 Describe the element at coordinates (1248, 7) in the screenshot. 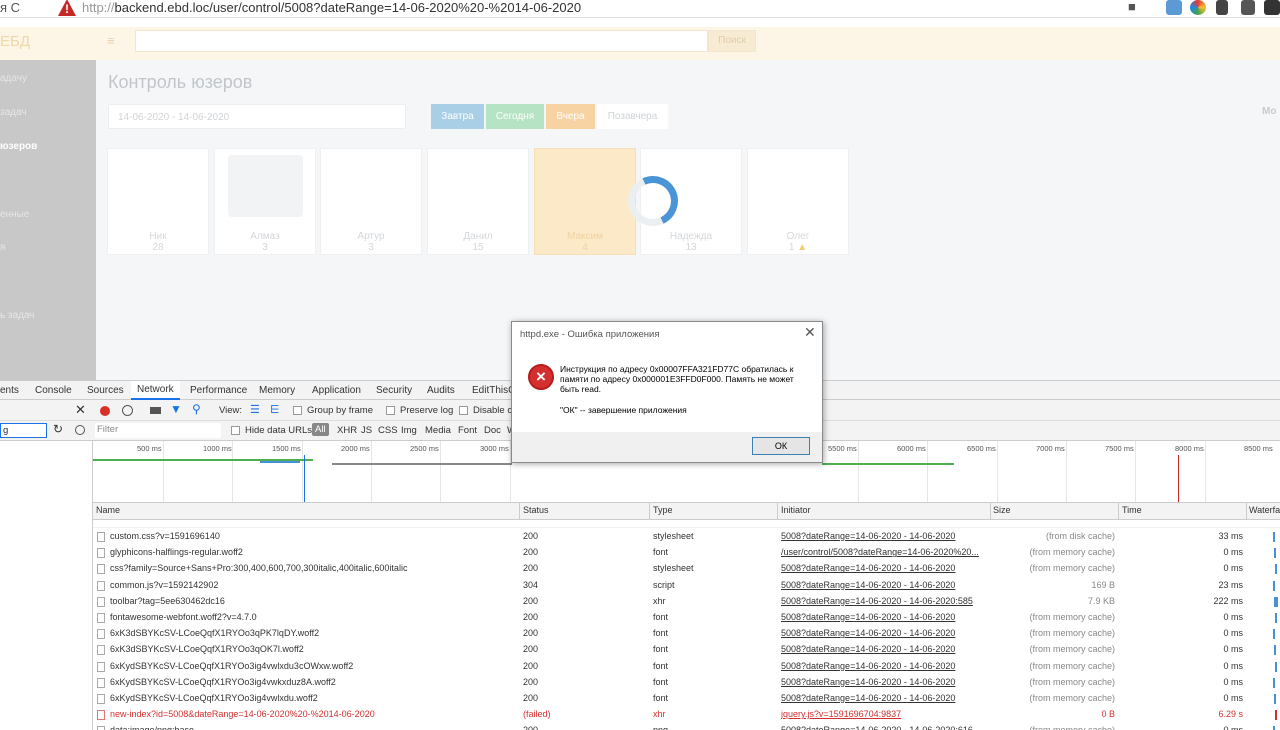

I see `jb-extension-icon` at that location.